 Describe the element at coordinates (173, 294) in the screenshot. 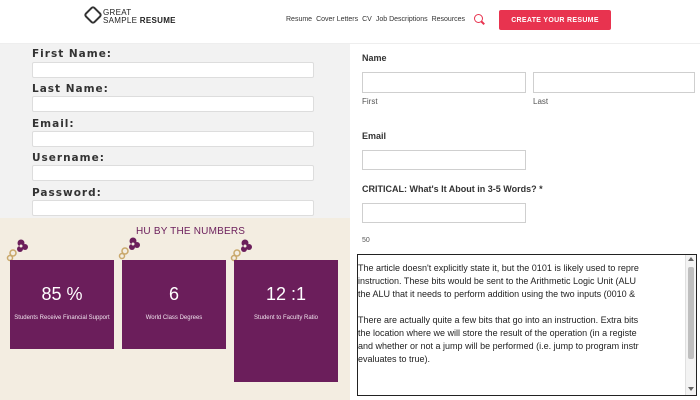

I see `stat-value: 6` at that location.